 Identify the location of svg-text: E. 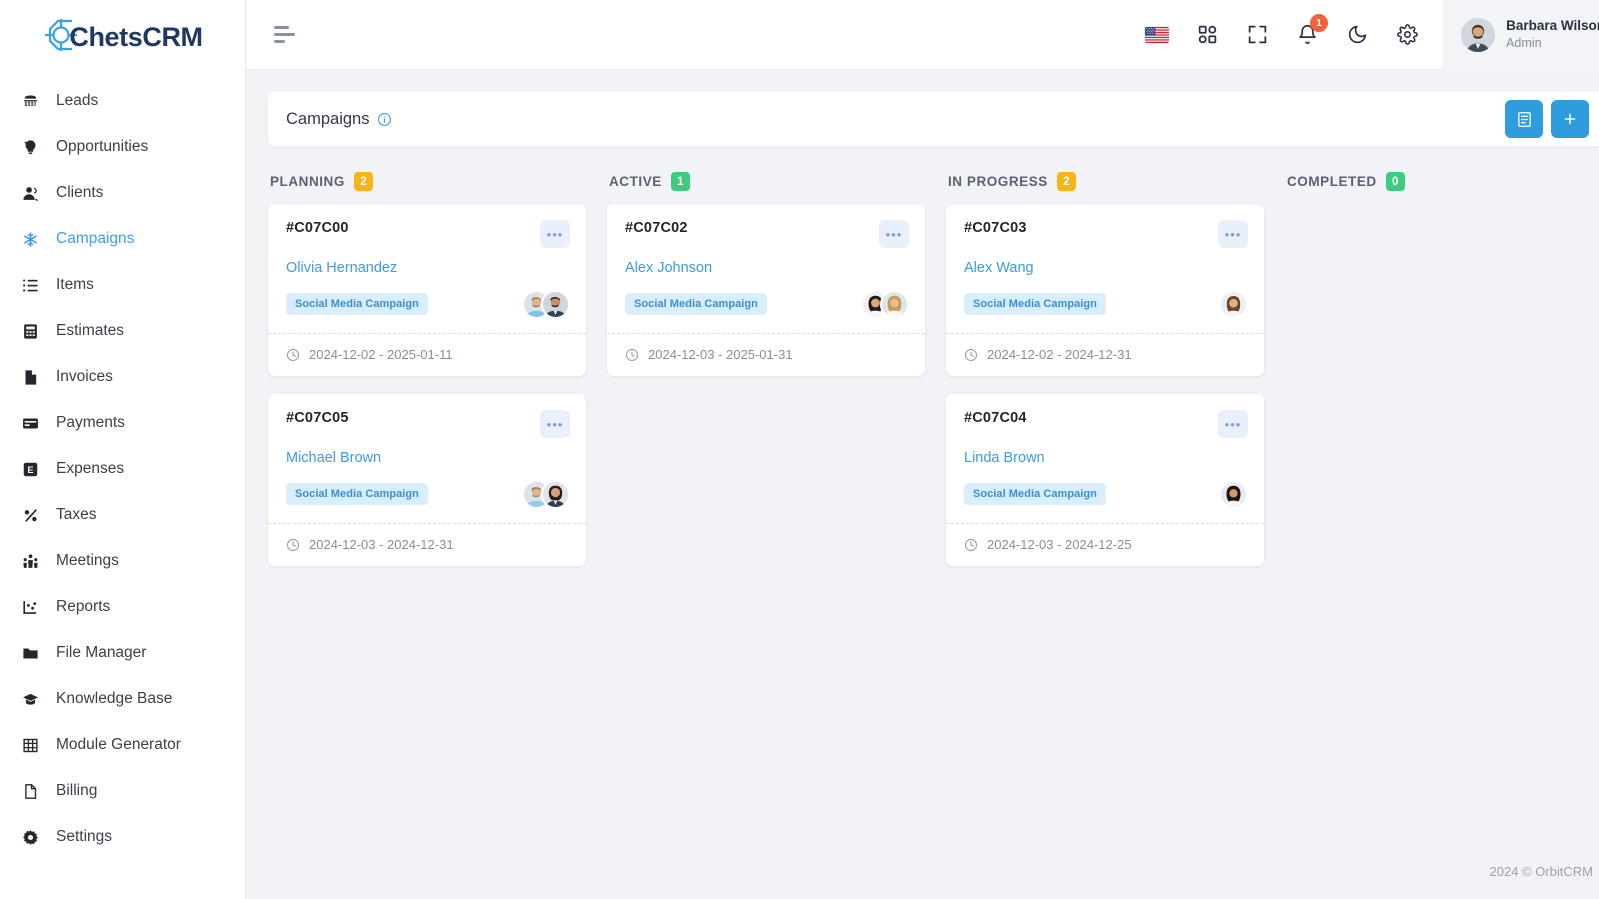
(30, 470).